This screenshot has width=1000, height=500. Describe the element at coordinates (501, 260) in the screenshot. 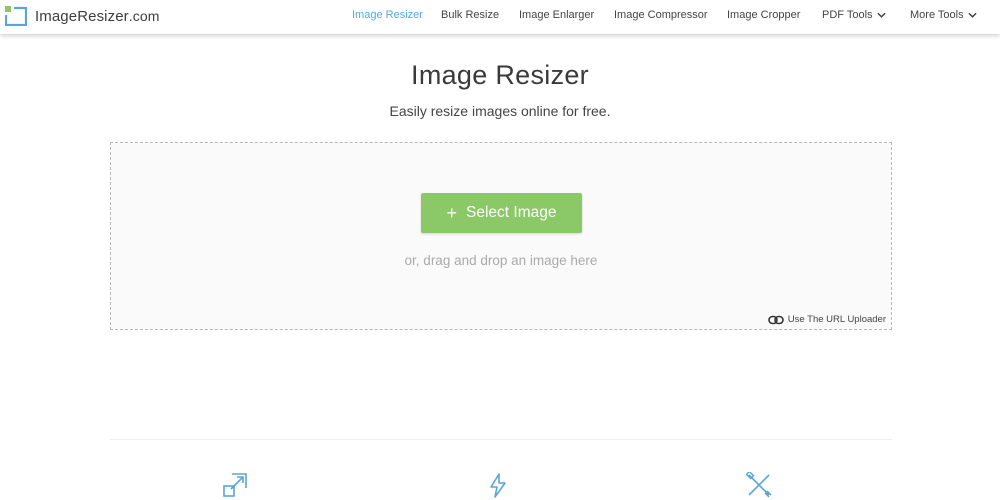

I see `drag-drop-hint: or, drag and drop an image here` at that location.